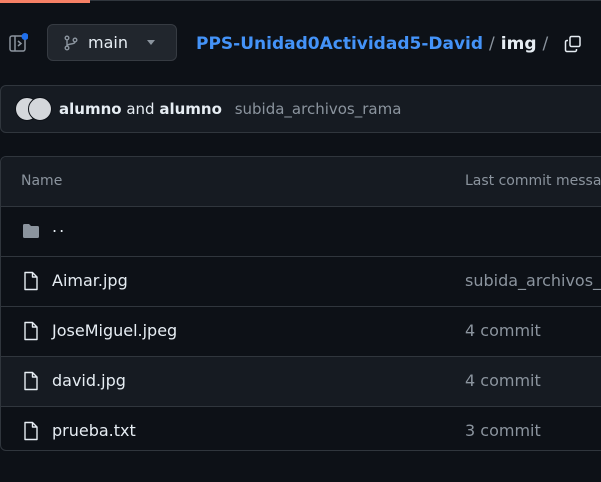 The width and height of the screenshot is (601, 482). I want to click on copy-path-button, so click(573, 44).